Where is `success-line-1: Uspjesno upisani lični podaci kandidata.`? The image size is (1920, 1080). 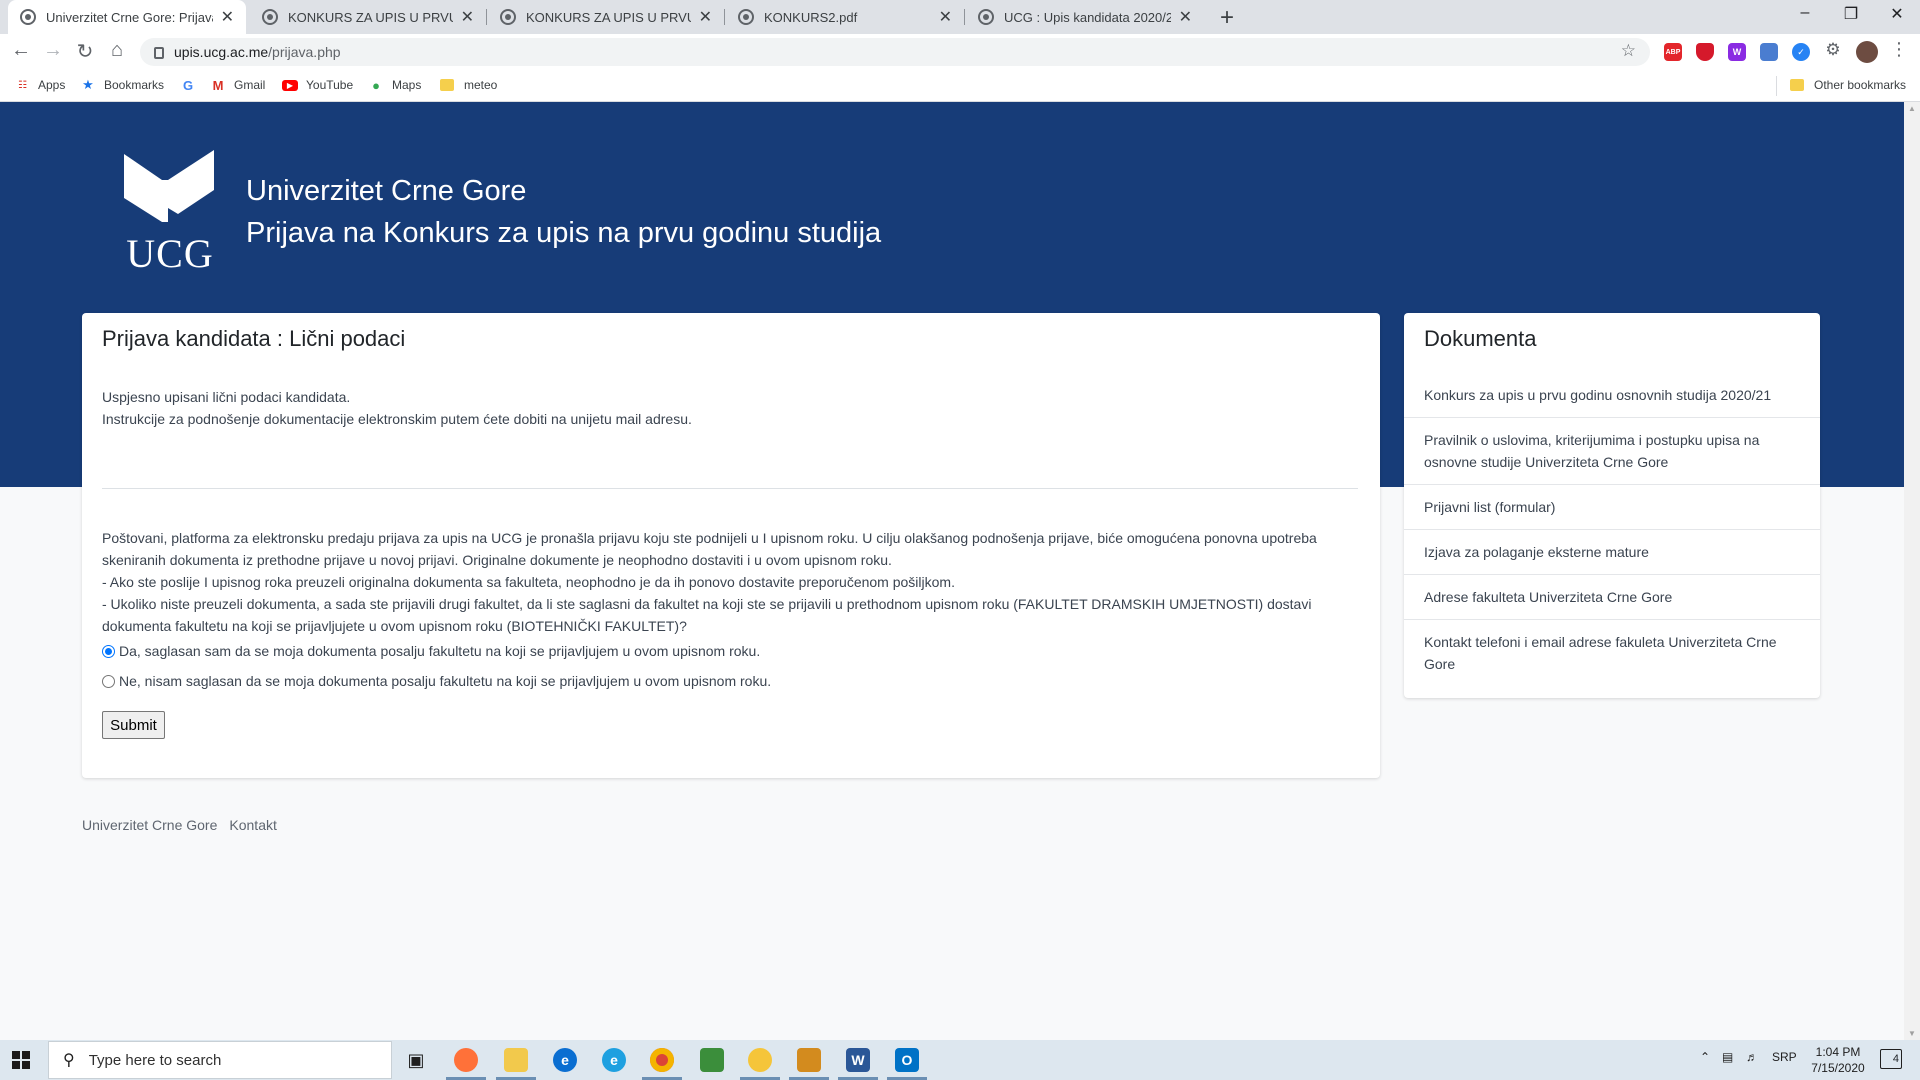 success-line-1: Uspjesno upisani lični podaci kandidata. is located at coordinates (226, 397).